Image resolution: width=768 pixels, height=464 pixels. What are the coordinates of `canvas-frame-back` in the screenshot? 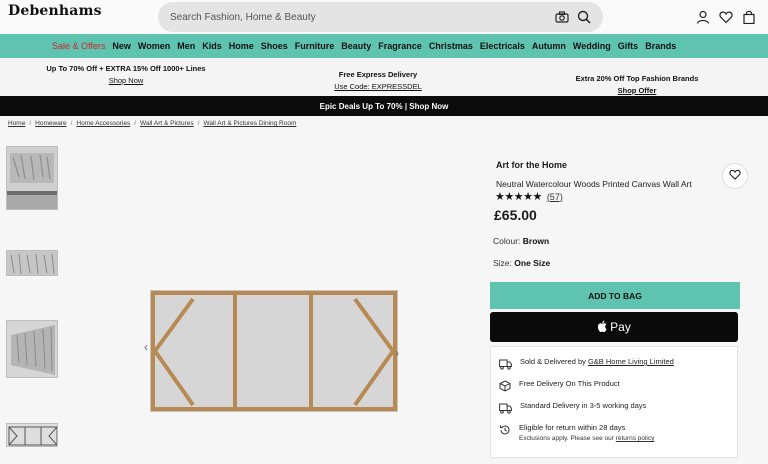 It's located at (274, 351).